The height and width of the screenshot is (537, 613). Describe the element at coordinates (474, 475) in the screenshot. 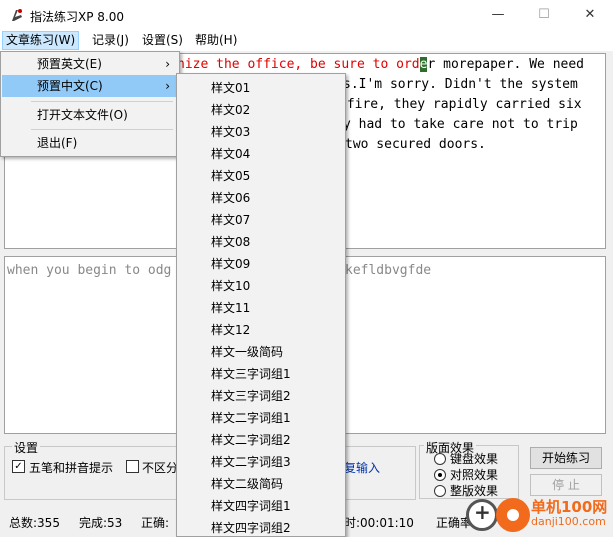

I see `compare-effect-label: 对照效果` at that location.